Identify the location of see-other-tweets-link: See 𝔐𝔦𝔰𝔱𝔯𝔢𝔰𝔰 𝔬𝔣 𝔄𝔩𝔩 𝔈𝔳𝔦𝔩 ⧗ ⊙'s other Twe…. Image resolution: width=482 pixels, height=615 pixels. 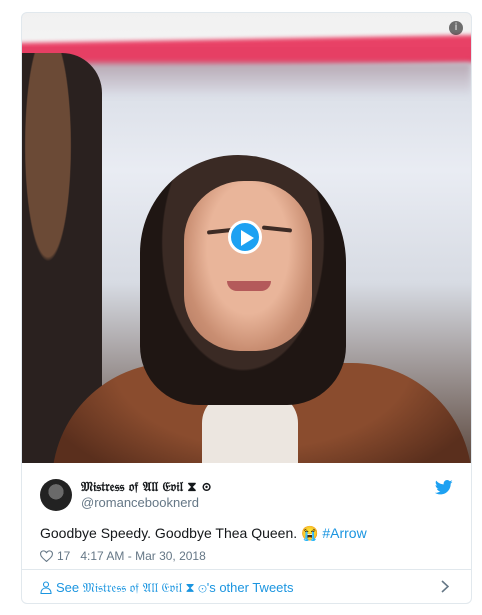
(167, 588).